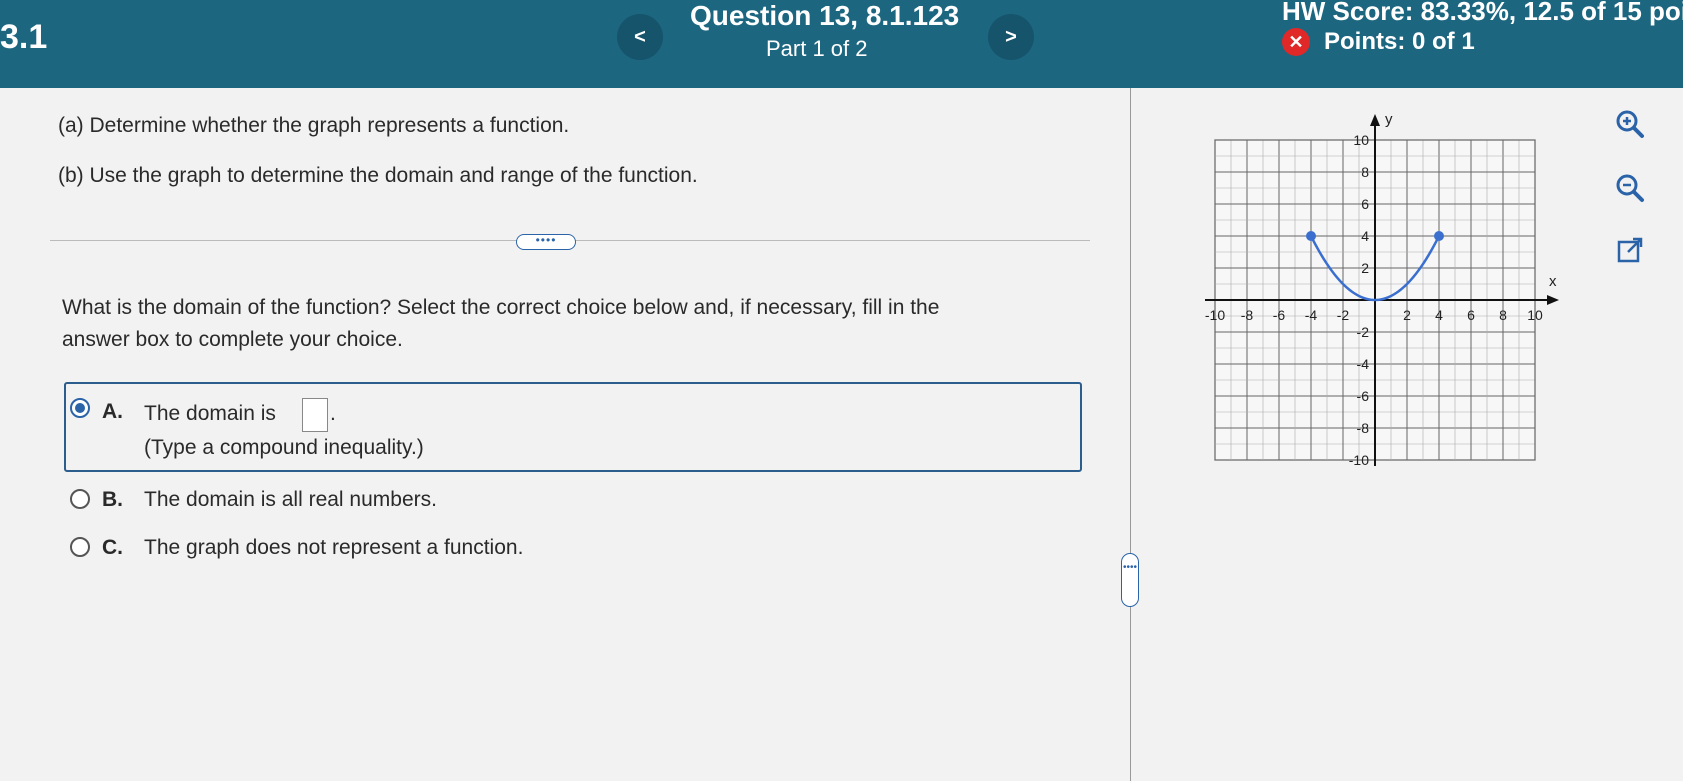 Image resolution: width=1683 pixels, height=781 pixels. What do you see at coordinates (290, 499) in the screenshot?
I see `choice-b-text: The domain is all real numbers.` at bounding box center [290, 499].